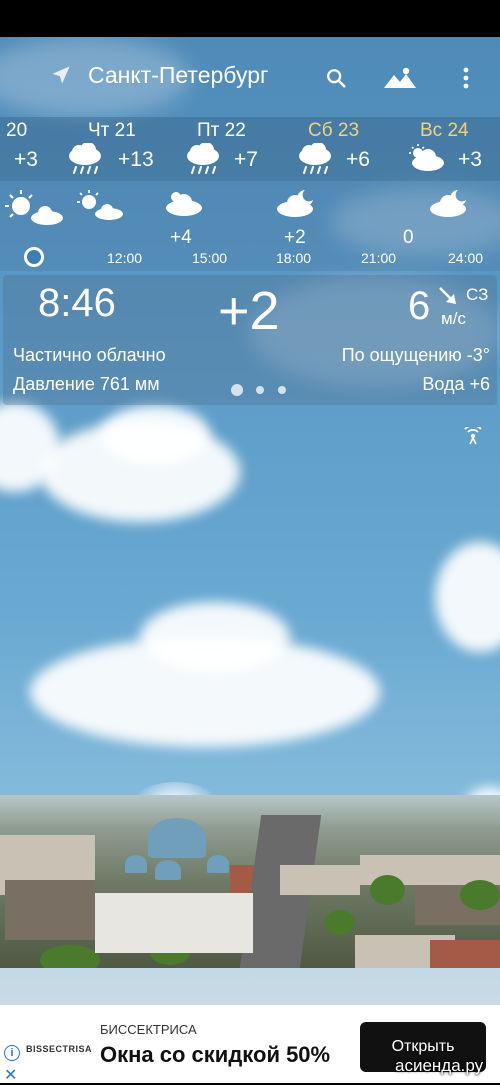 The height and width of the screenshot is (1085, 500). Describe the element at coordinates (178, 75) in the screenshot. I see `city-name: Санкт-Петербург` at that location.